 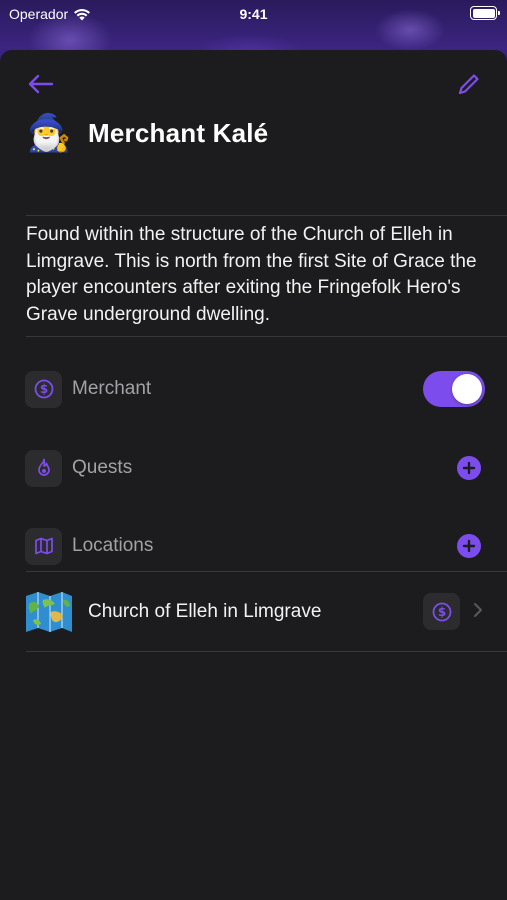 I want to click on flame-icon, so click(x=43, y=468).